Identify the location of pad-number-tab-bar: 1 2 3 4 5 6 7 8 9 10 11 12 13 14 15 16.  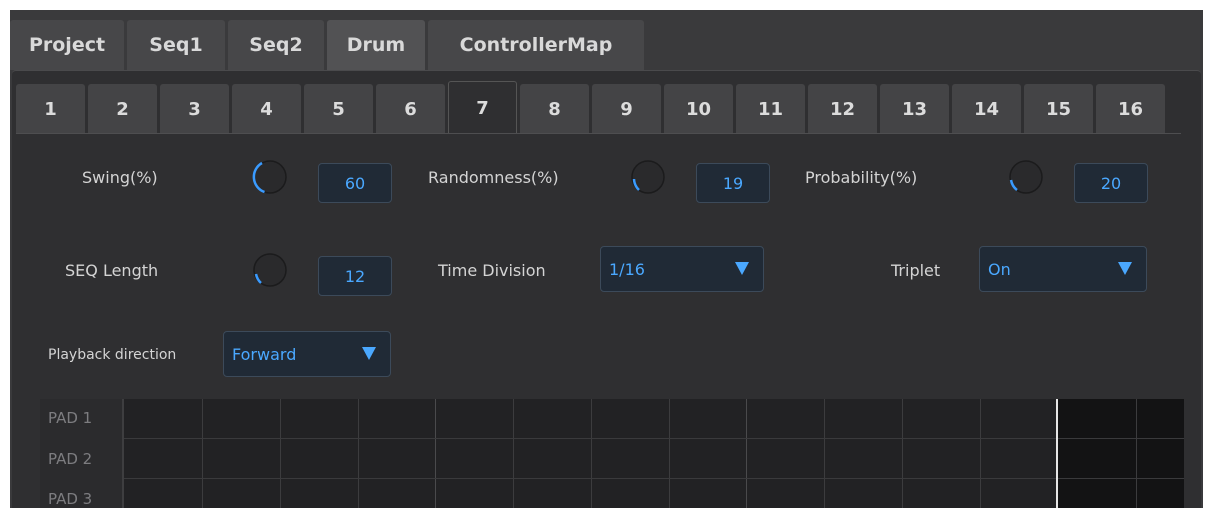
(590, 107).